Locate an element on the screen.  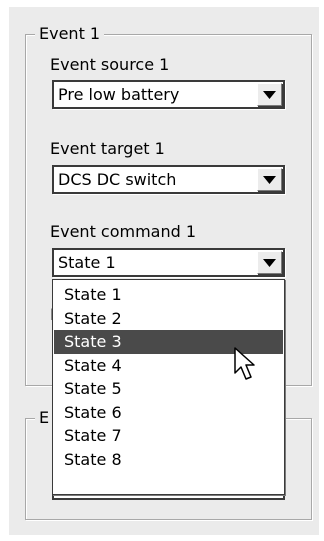
event-command-dropdown-button is located at coordinates (269, 262).